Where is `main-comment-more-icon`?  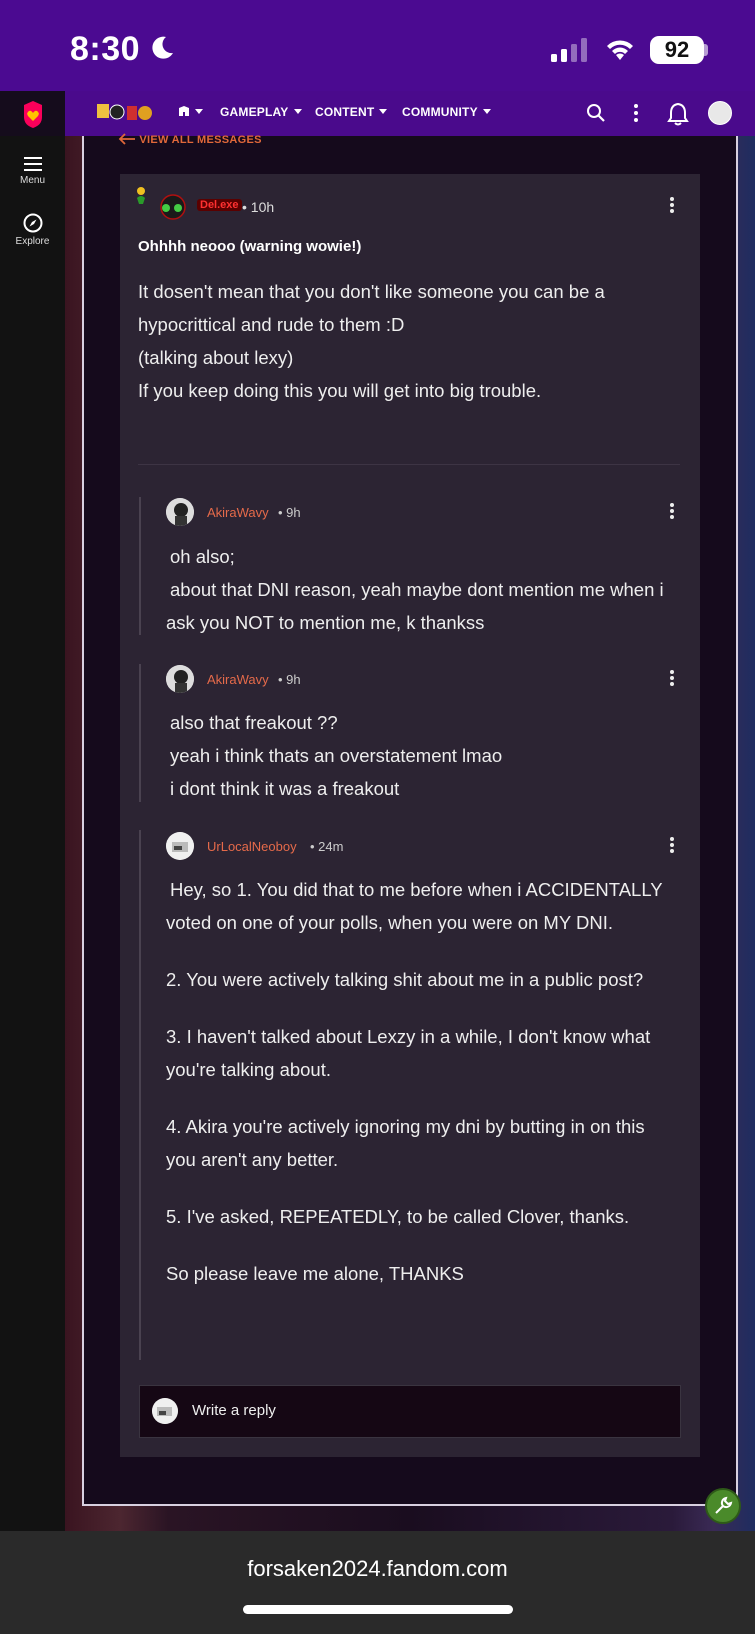
main-comment-more-icon is located at coordinates (672, 205).